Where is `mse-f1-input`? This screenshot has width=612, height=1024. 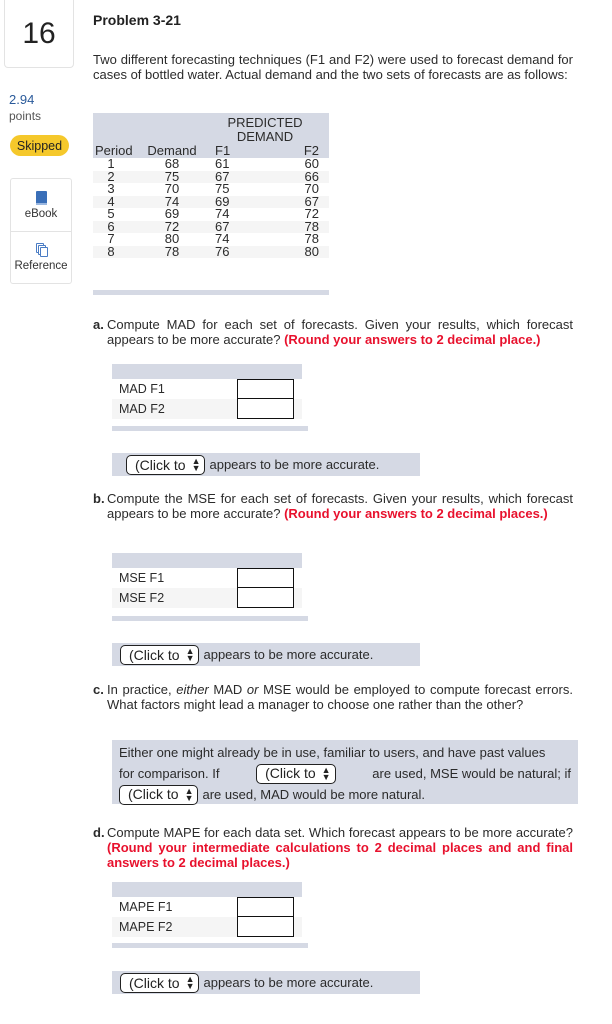 mse-f1-input is located at coordinates (265, 578).